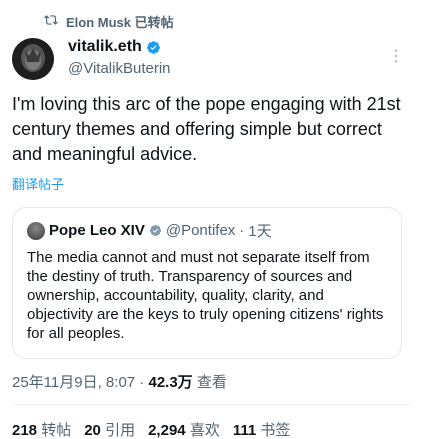  What do you see at coordinates (36, 230) in the screenshot?
I see `quote-avatar` at bounding box center [36, 230].